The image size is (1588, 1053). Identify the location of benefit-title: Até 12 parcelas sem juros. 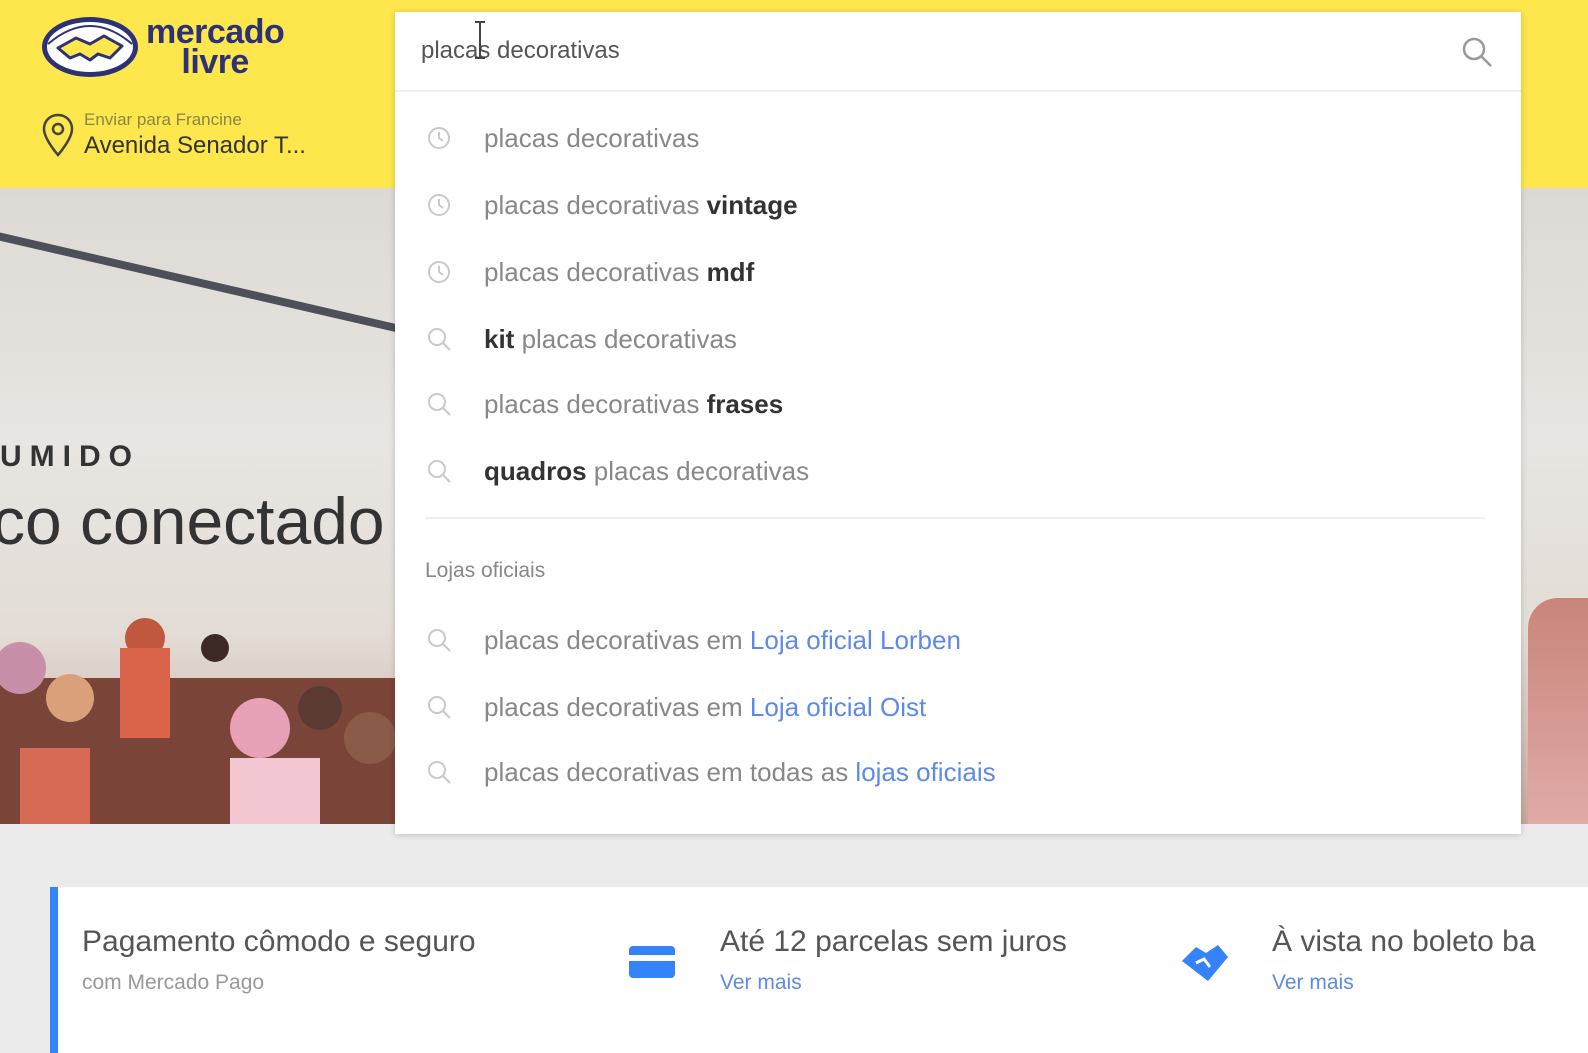
(893, 941).